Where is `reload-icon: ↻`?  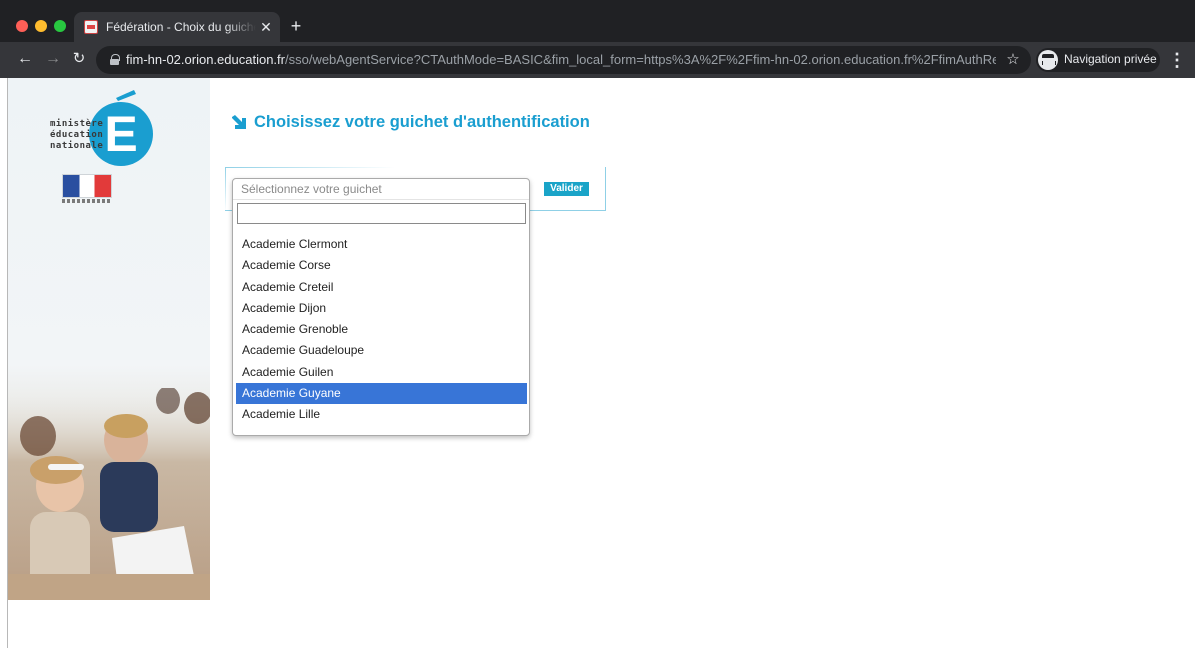 reload-icon: ↻ is located at coordinates (79, 59).